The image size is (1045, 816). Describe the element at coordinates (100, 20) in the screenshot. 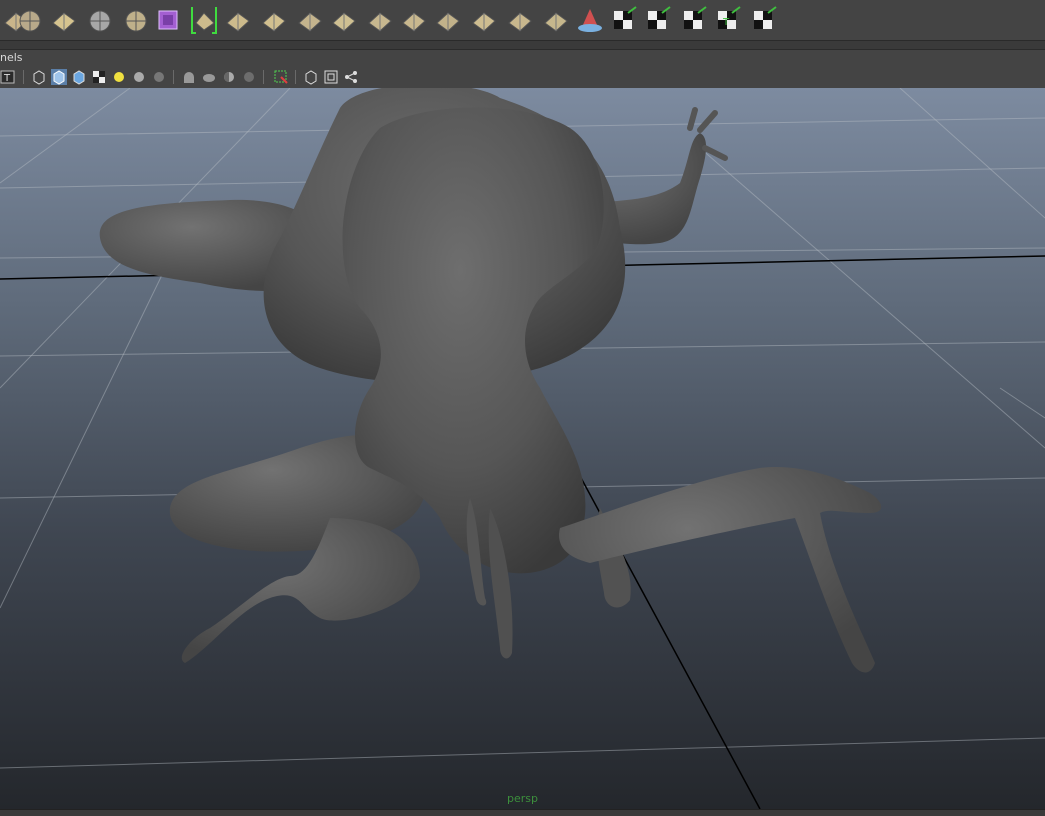

I see `globe-wire-icon` at that location.